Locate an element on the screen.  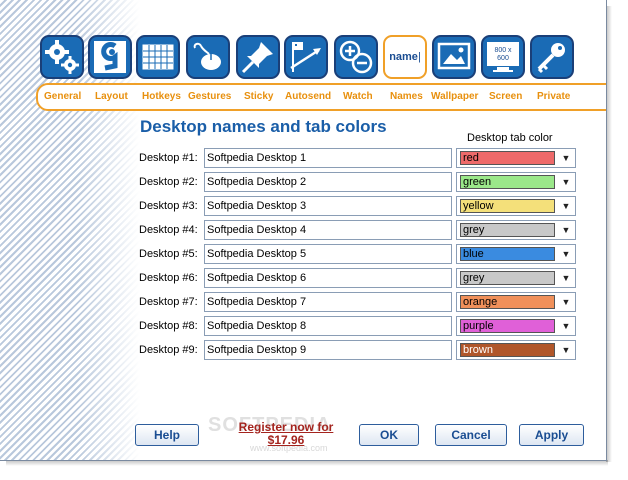
tab-private-label: Private is located at coordinates (553, 96).